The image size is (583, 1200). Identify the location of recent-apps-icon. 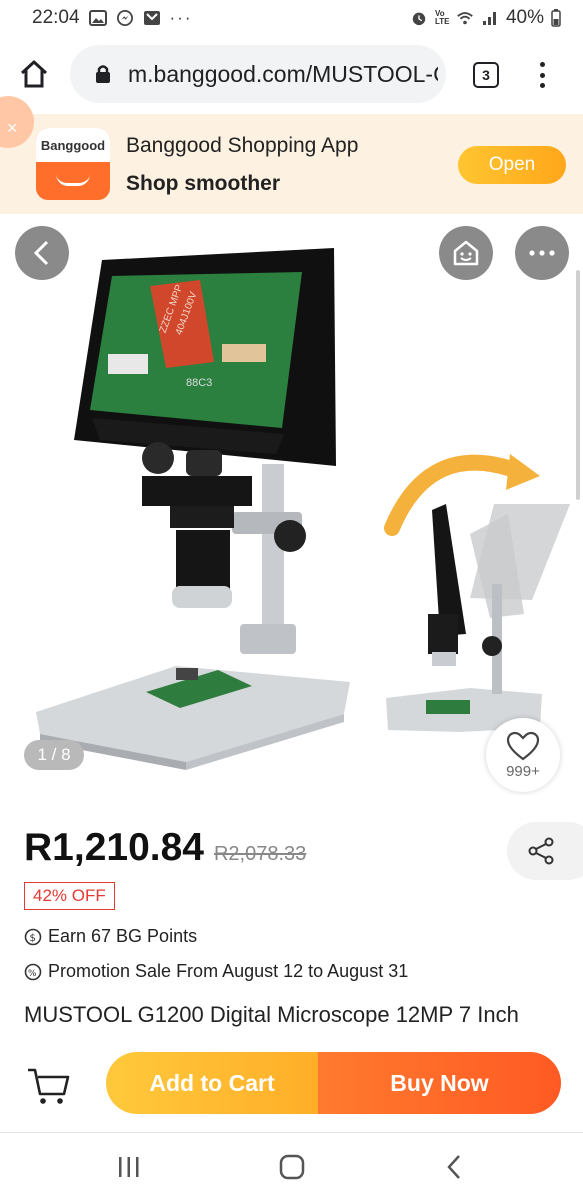
(129, 1167).